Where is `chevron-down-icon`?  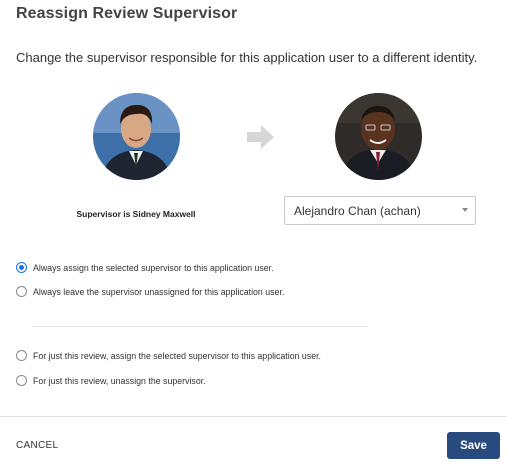
chevron-down-icon is located at coordinates (465, 210).